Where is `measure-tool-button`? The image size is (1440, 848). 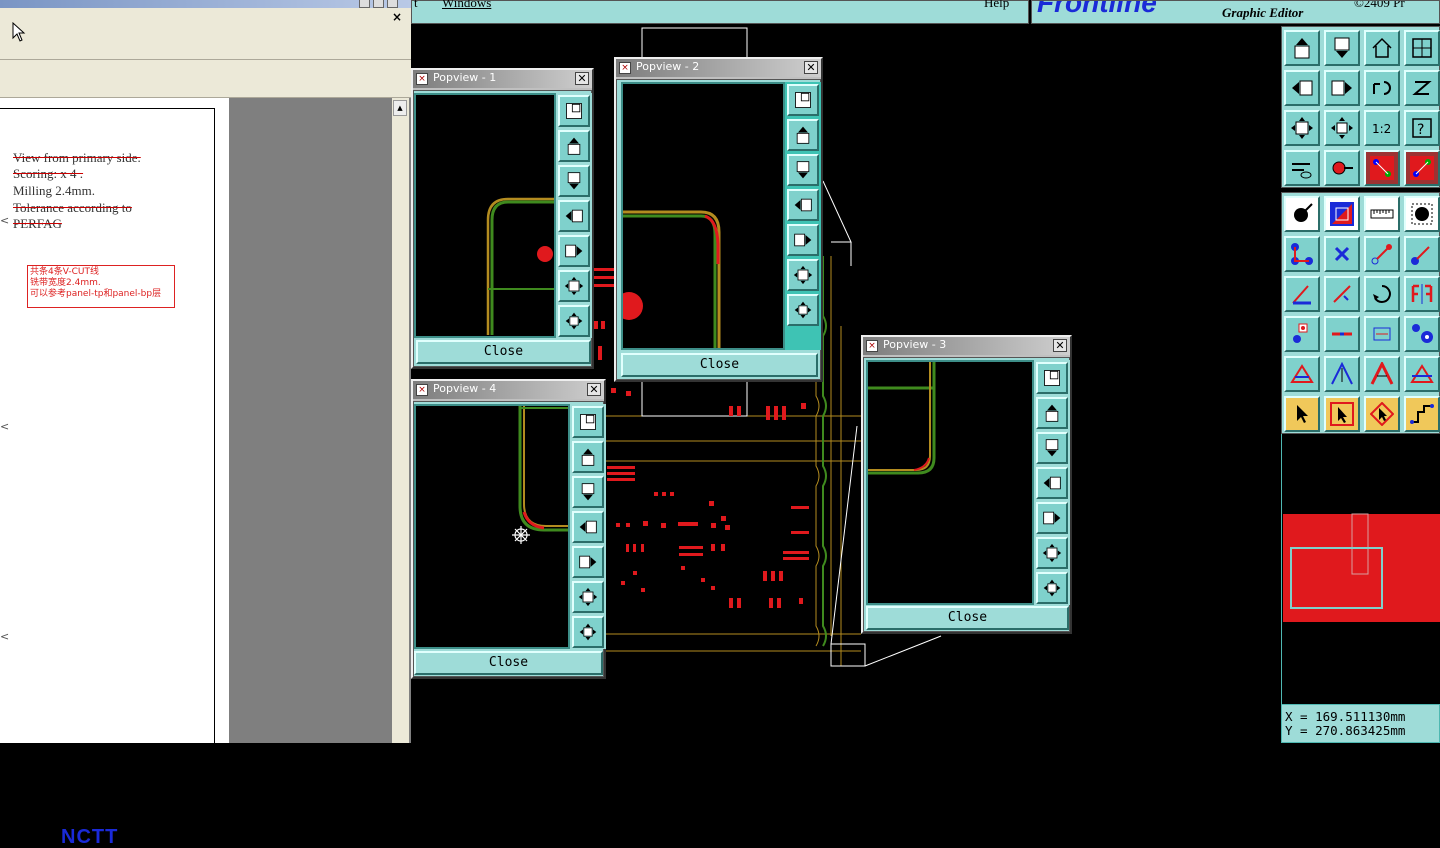
measure-tool-button is located at coordinates (1302, 168).